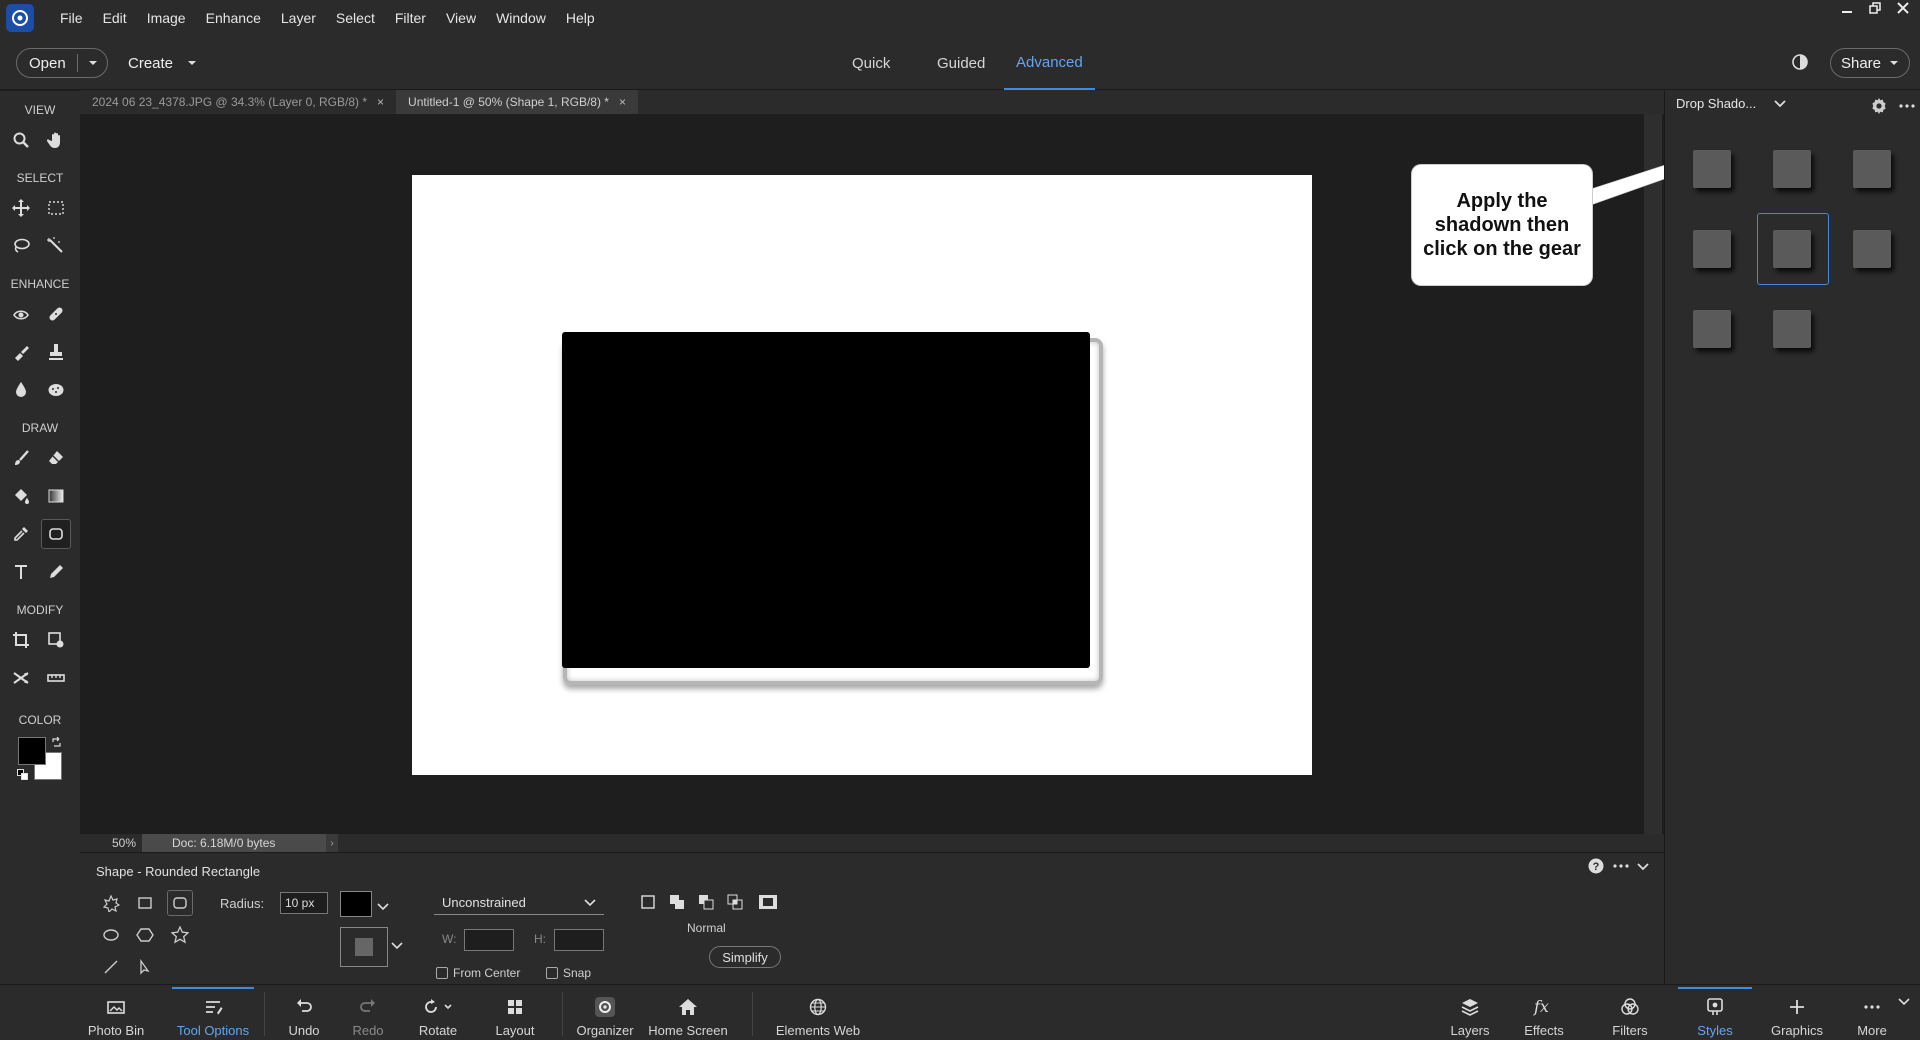  What do you see at coordinates (21, 352) in the screenshot?
I see `smart-brush-tool-icon` at bounding box center [21, 352].